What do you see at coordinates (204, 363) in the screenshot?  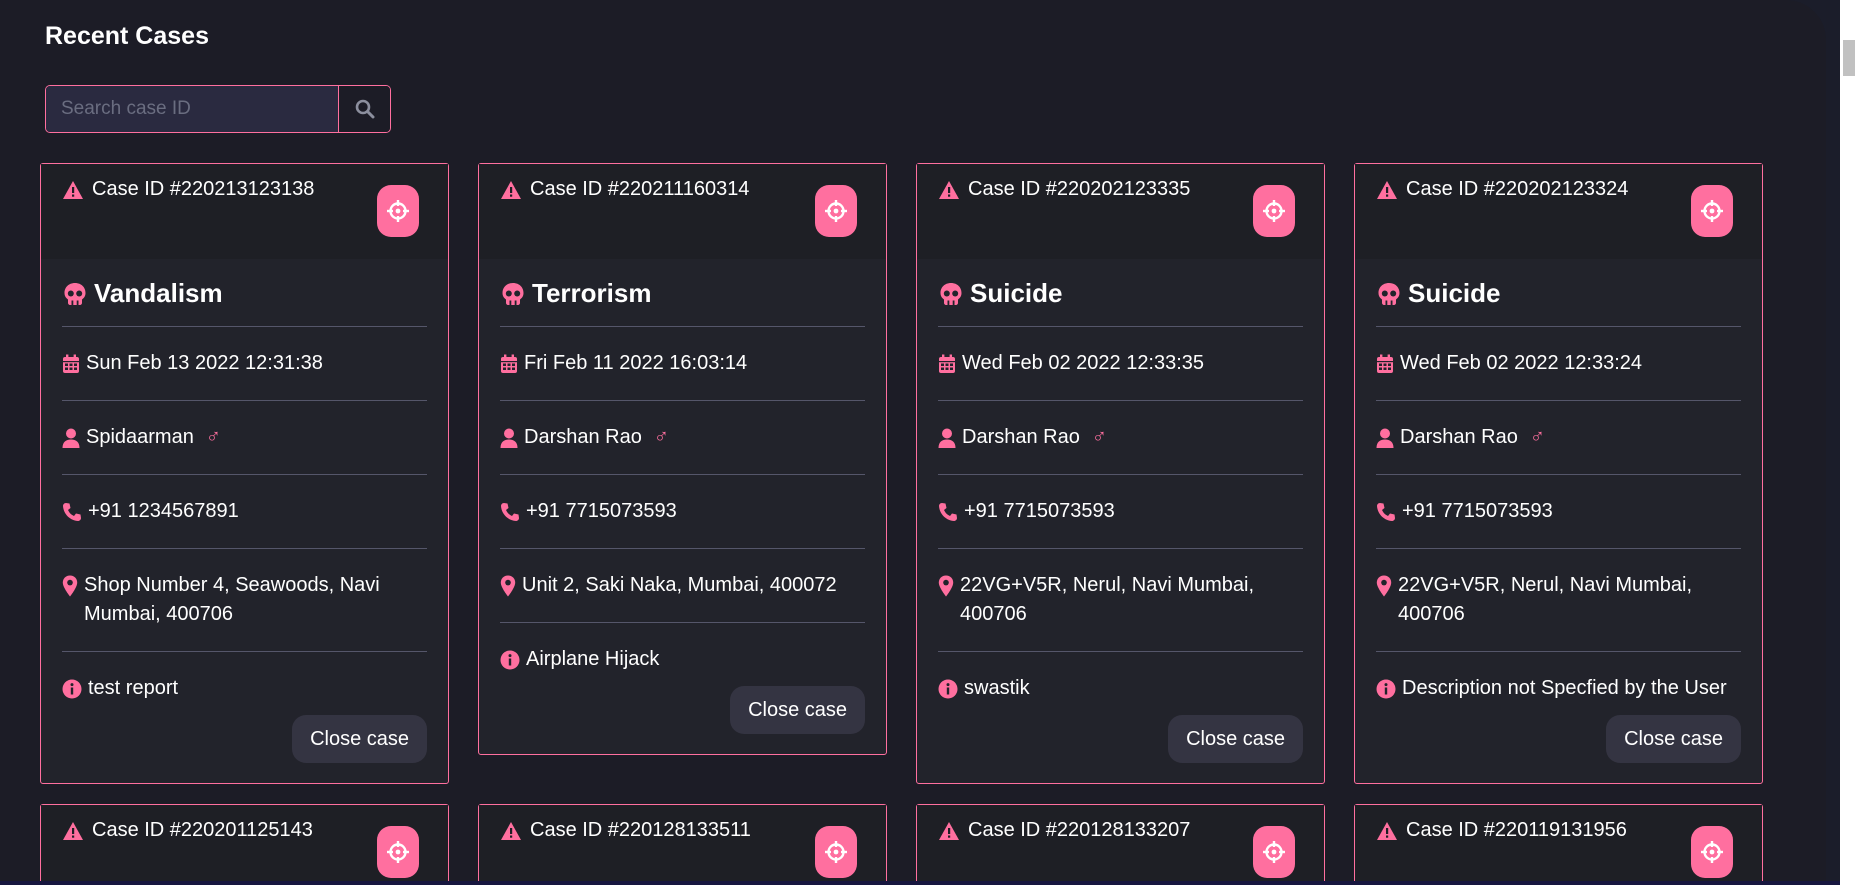 I see `case-datetime: Sun Feb 13 2022 12:31:38` at bounding box center [204, 363].